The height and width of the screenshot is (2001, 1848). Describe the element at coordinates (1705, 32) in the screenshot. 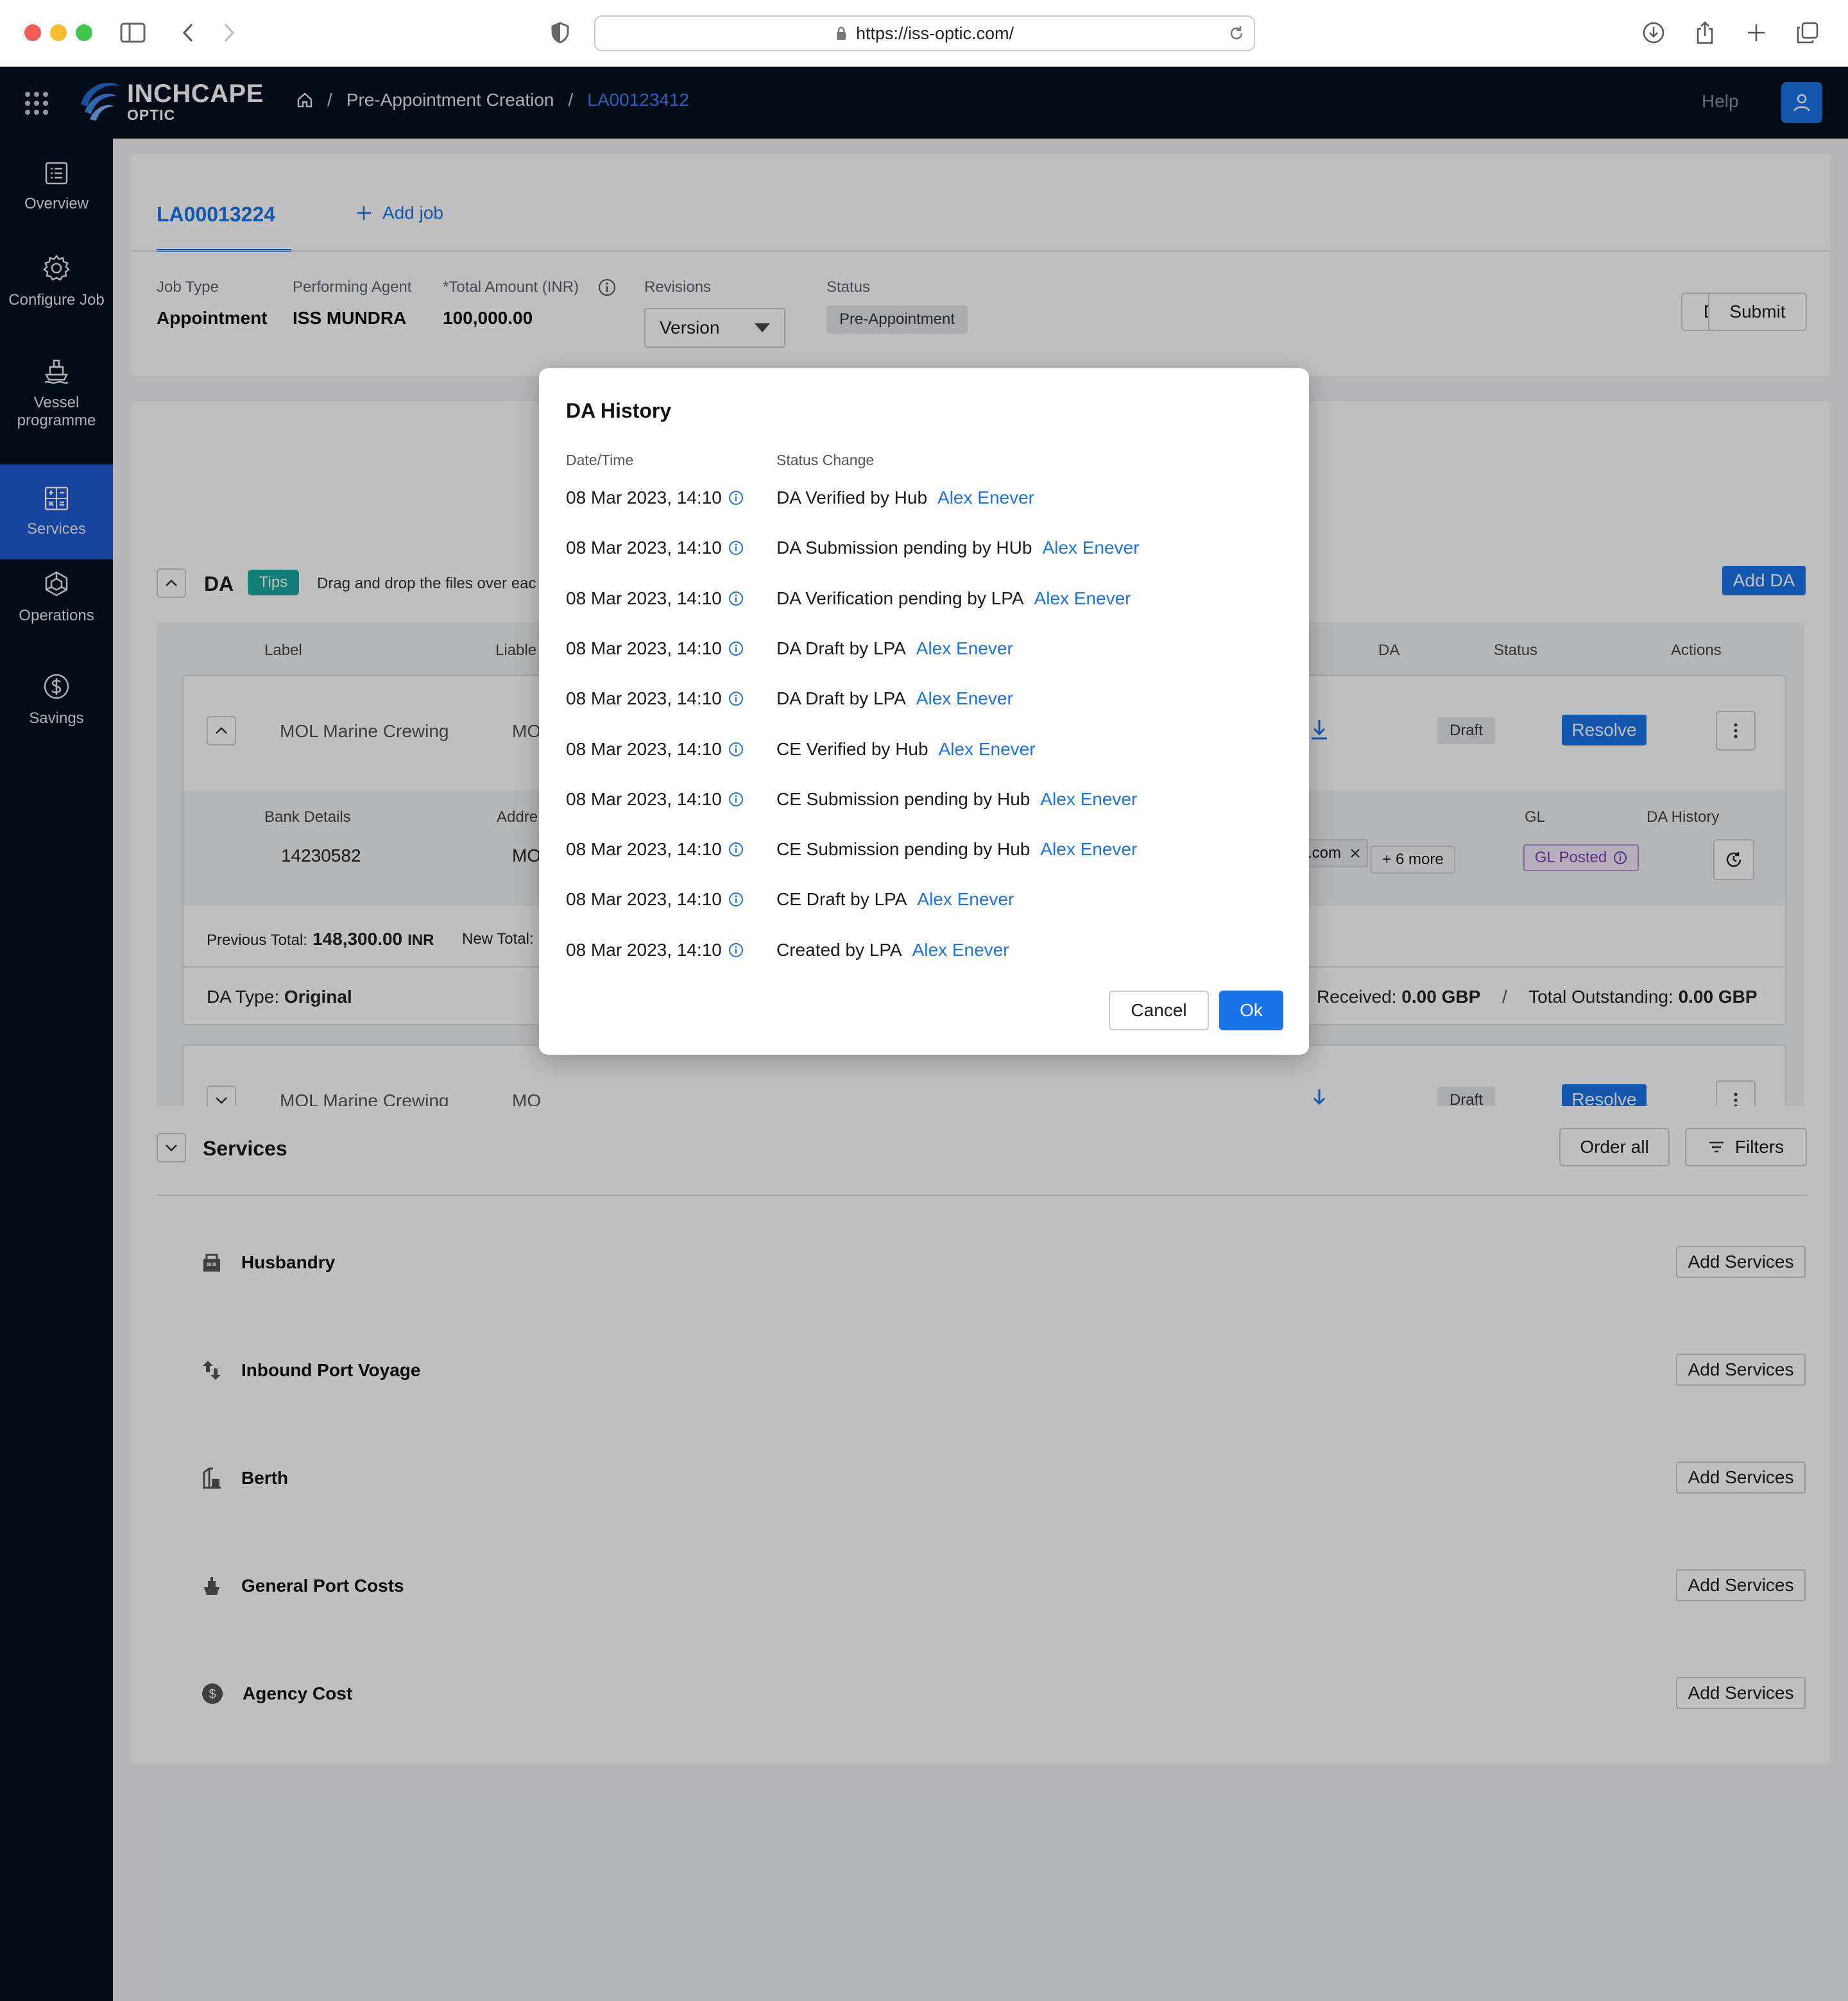

I see `share-icon` at that location.